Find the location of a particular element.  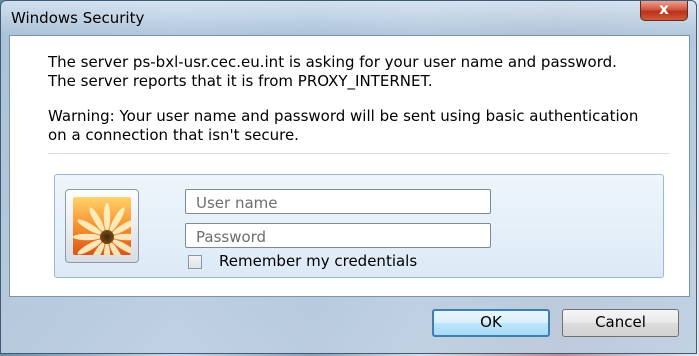

title-bar: Windows Security x is located at coordinates (348, 17).